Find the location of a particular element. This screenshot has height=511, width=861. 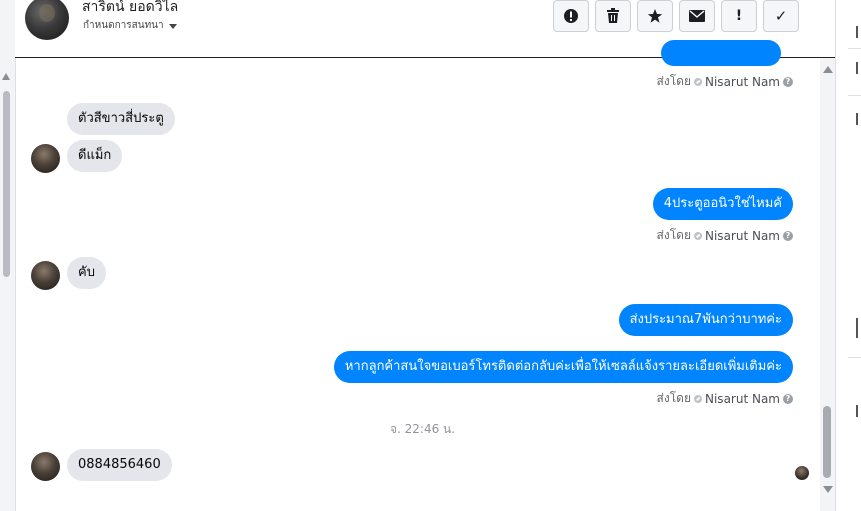

star-button is located at coordinates (655, 16).